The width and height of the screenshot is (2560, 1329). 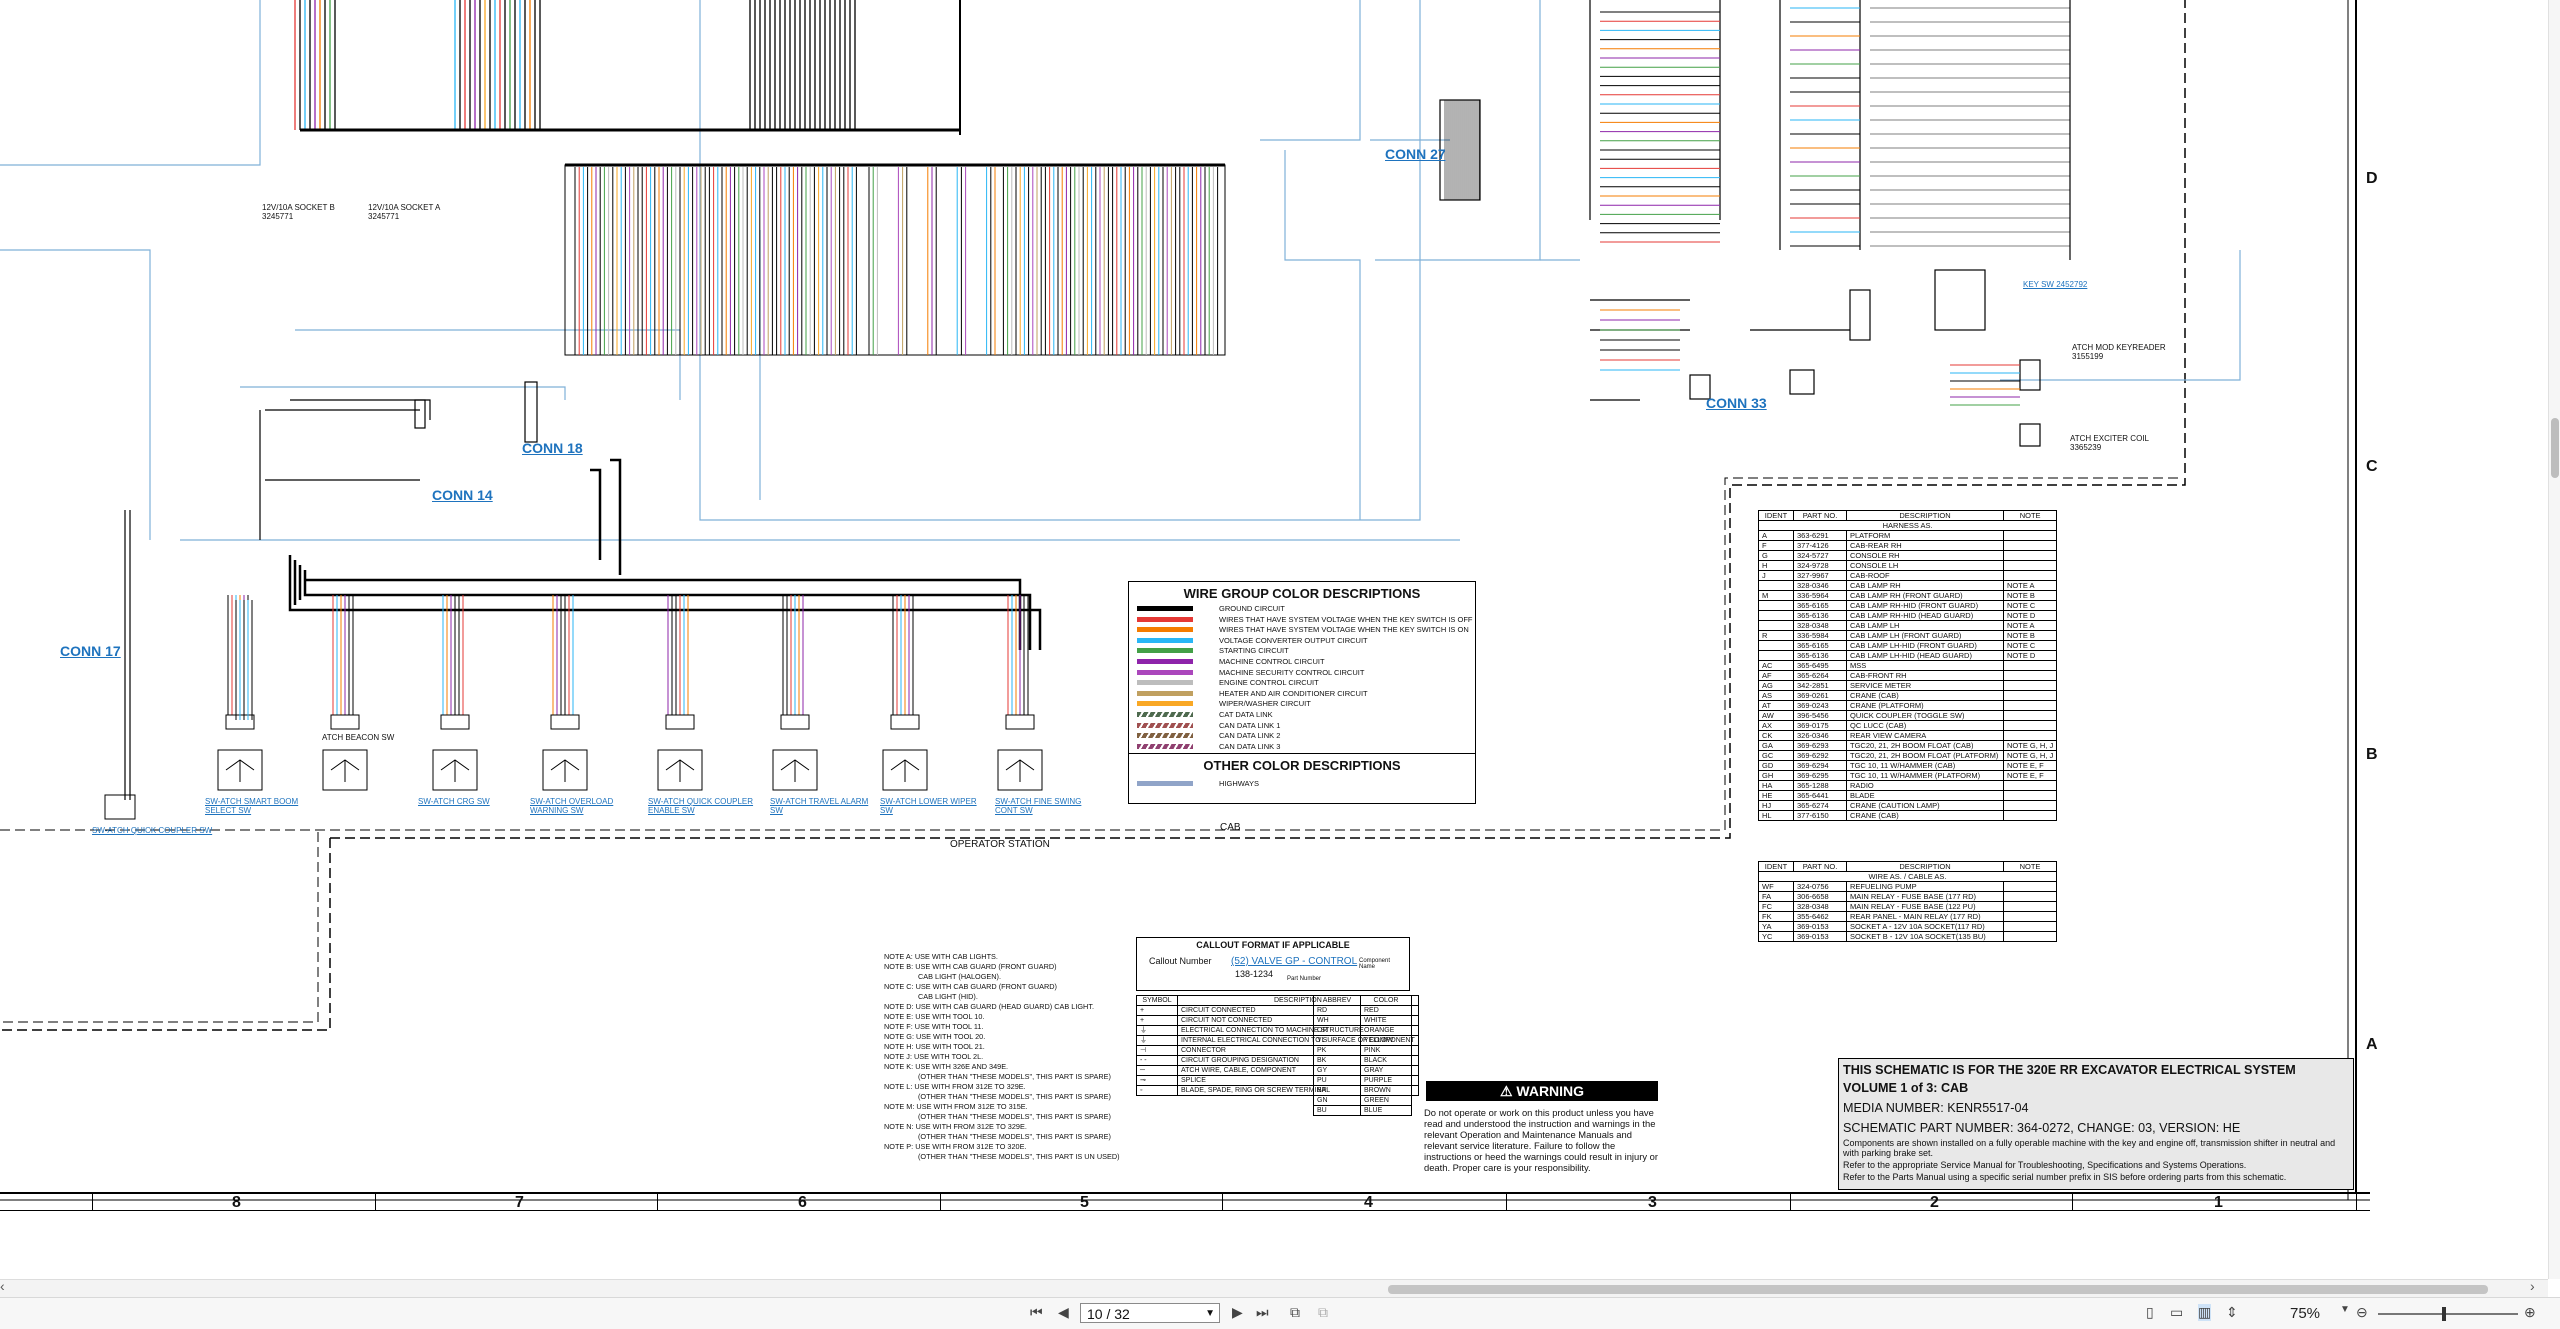 I want to click on quick-coupler-label: SW-ATCH QUICK COUPLER SW, so click(x=152, y=830).